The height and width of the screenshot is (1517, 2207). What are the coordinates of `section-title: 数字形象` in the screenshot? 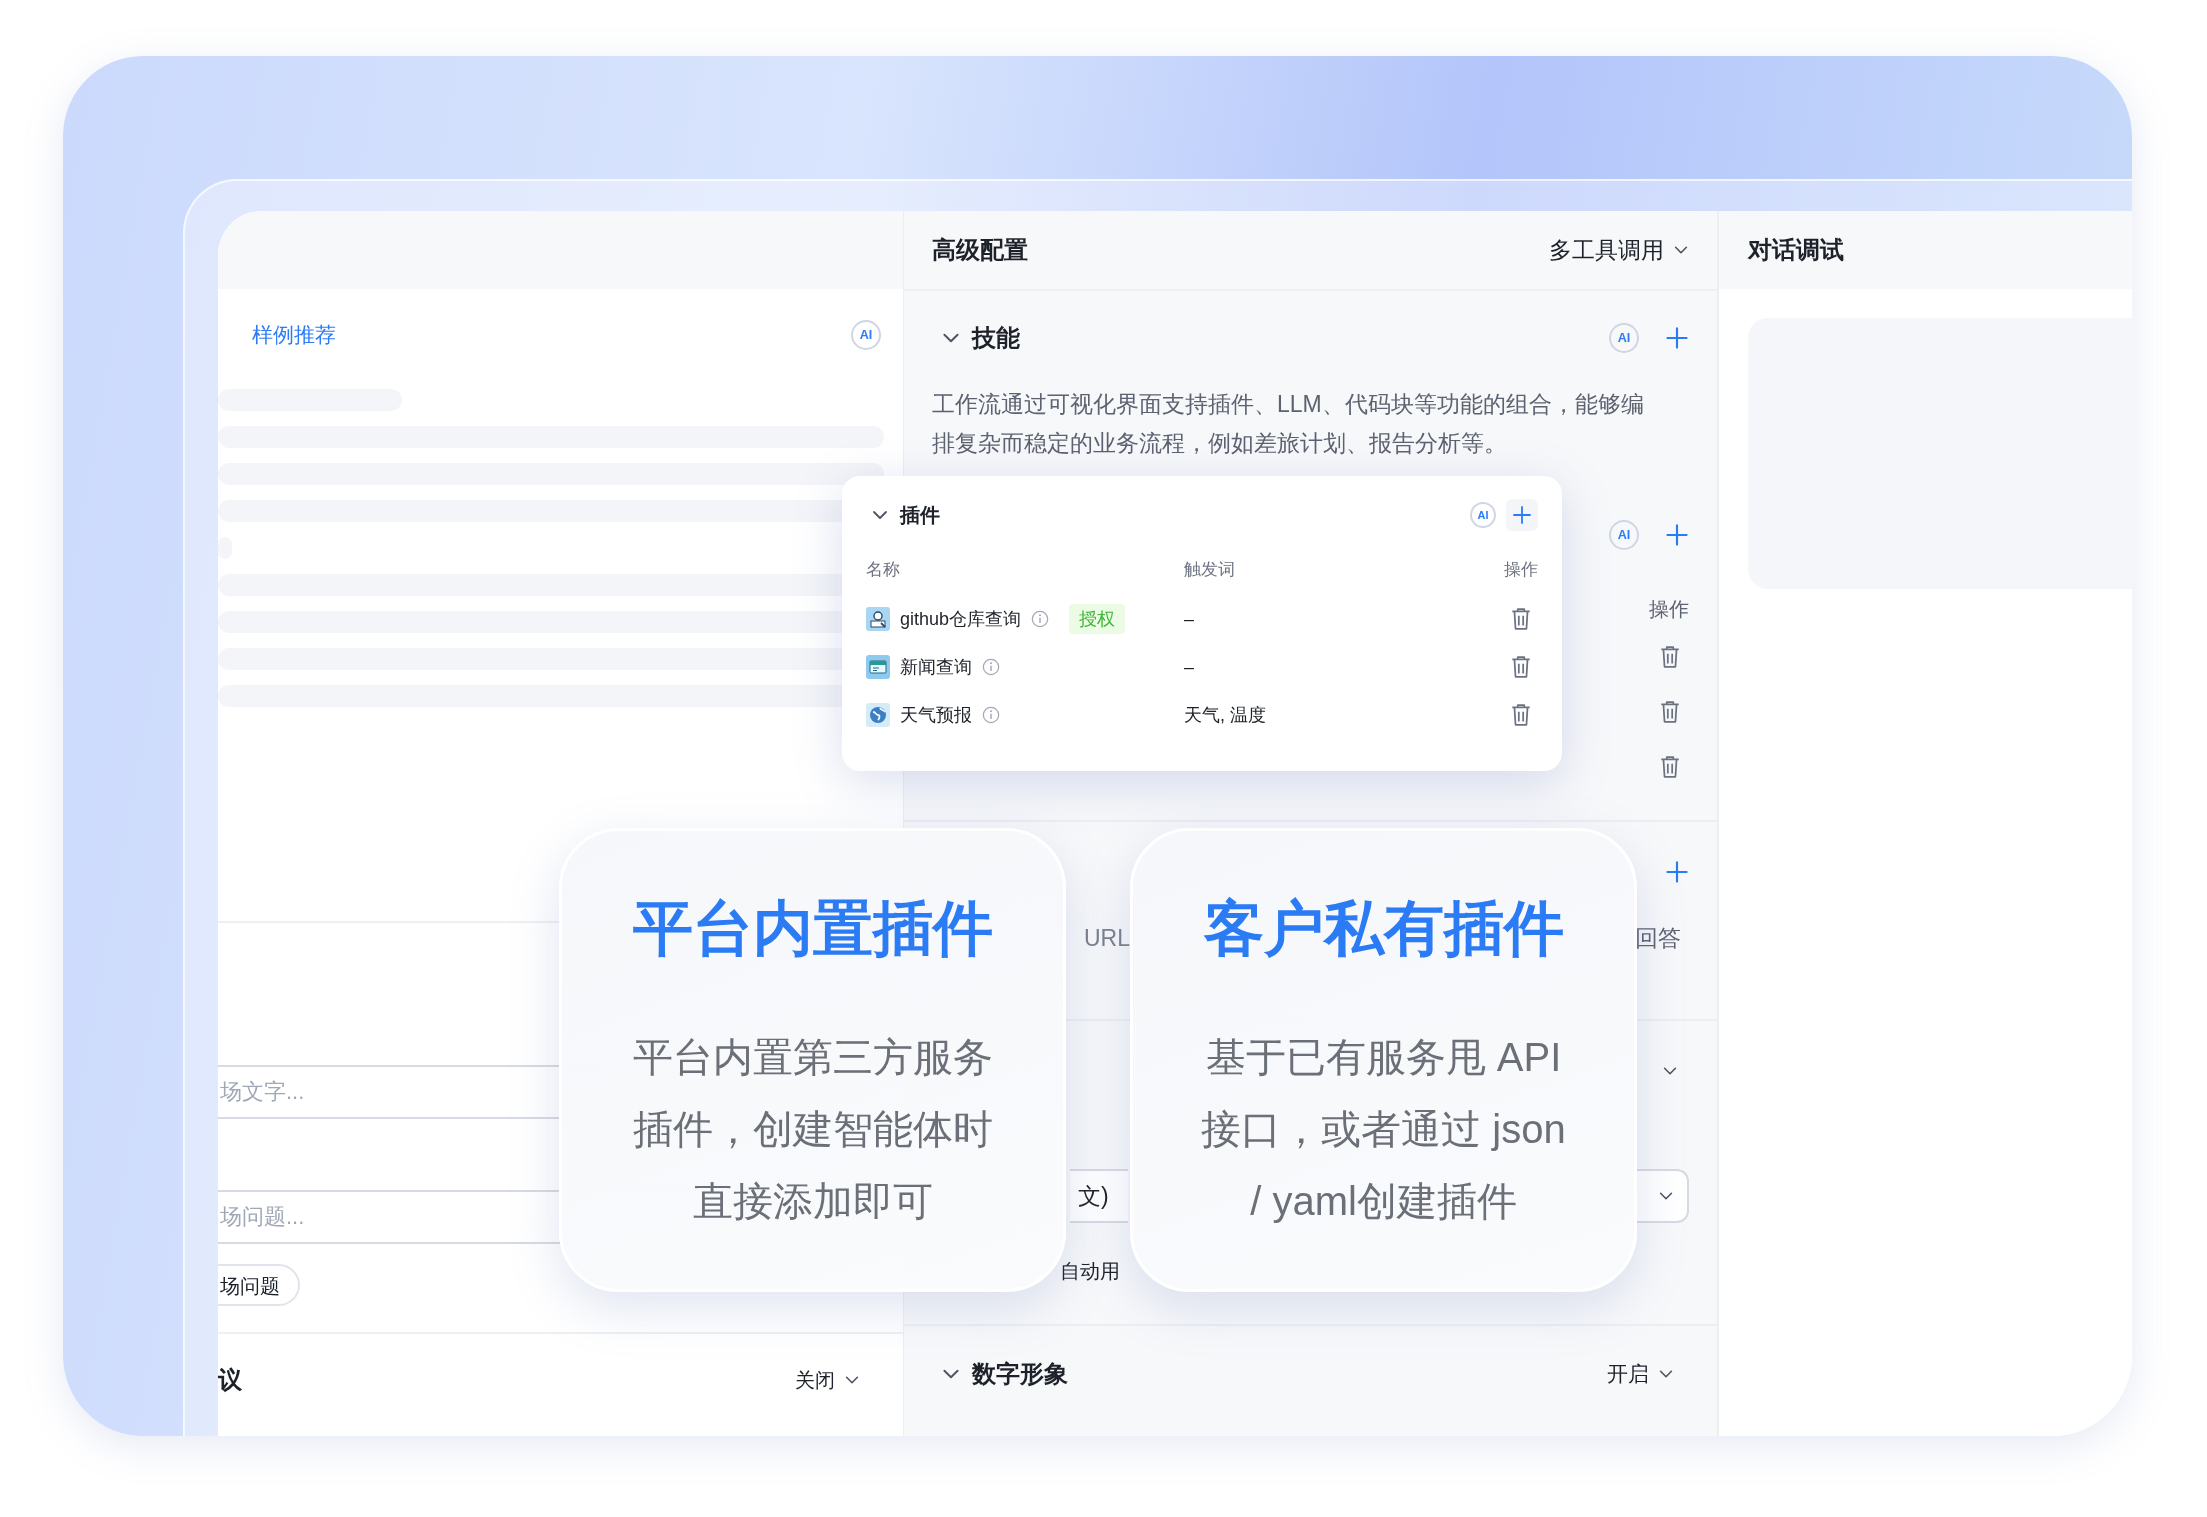 It's located at (1020, 1374).